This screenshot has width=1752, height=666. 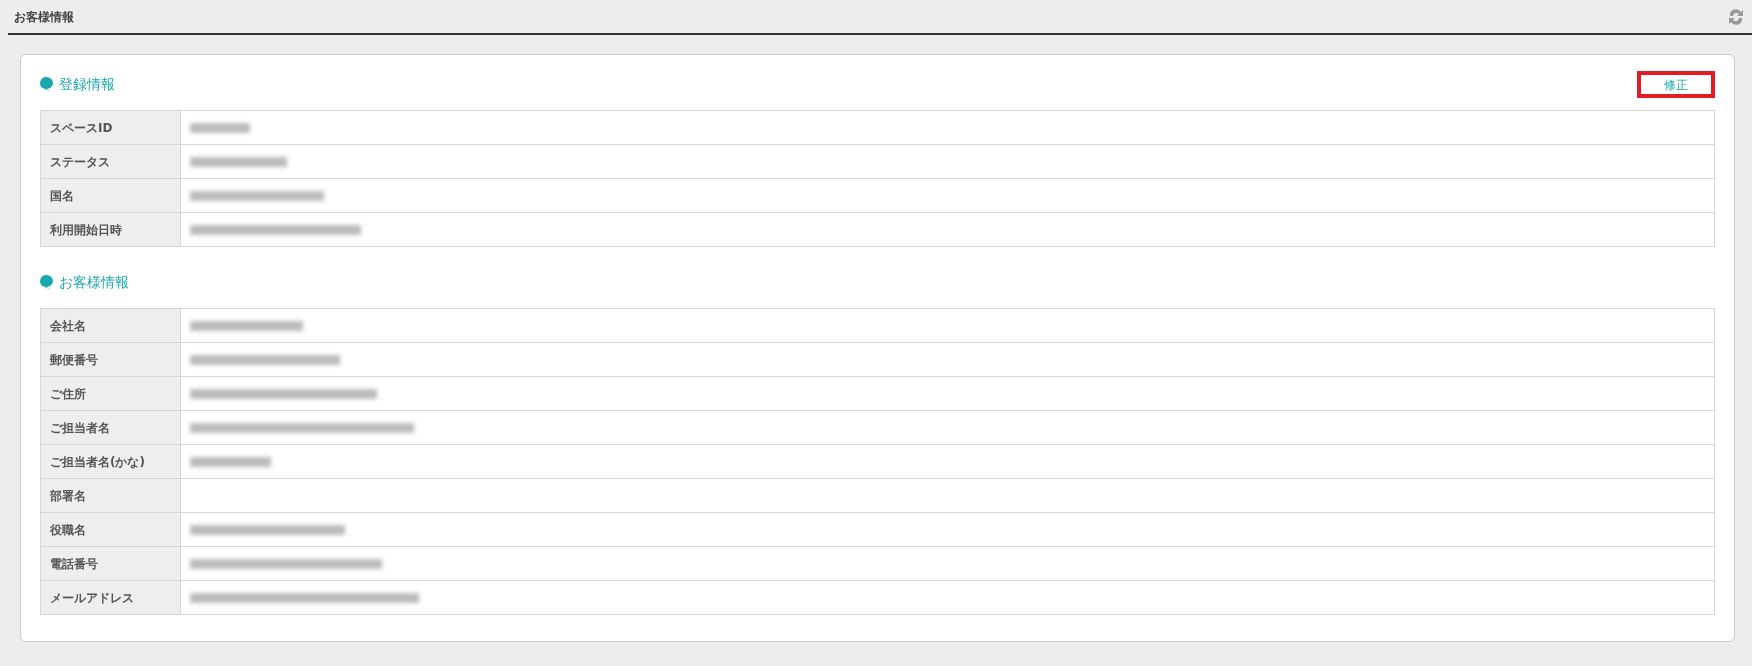 I want to click on field-label: ステータス, so click(x=80, y=161).